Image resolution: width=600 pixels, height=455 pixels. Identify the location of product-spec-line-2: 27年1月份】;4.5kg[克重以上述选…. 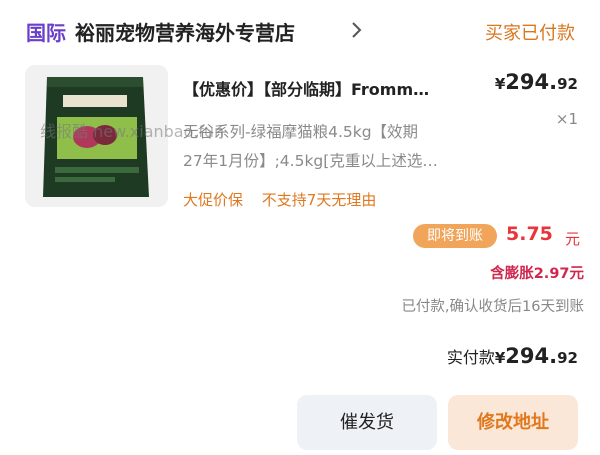
(310, 161).